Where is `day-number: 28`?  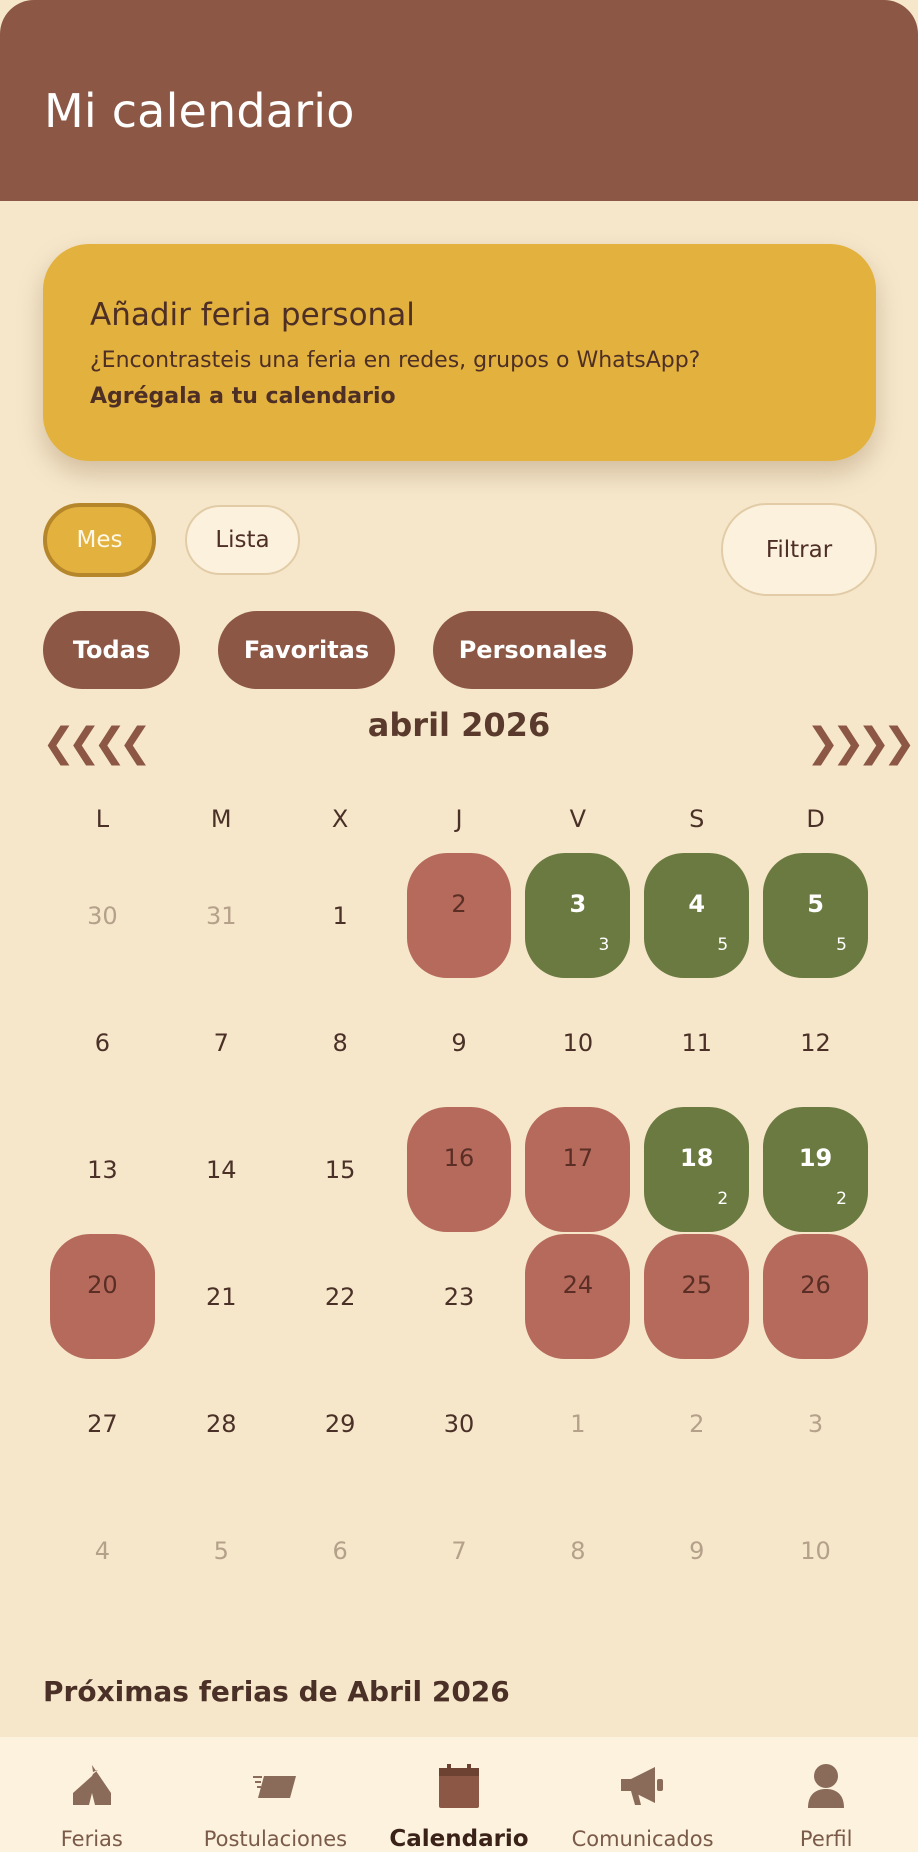
day-number: 28 is located at coordinates (221, 1423).